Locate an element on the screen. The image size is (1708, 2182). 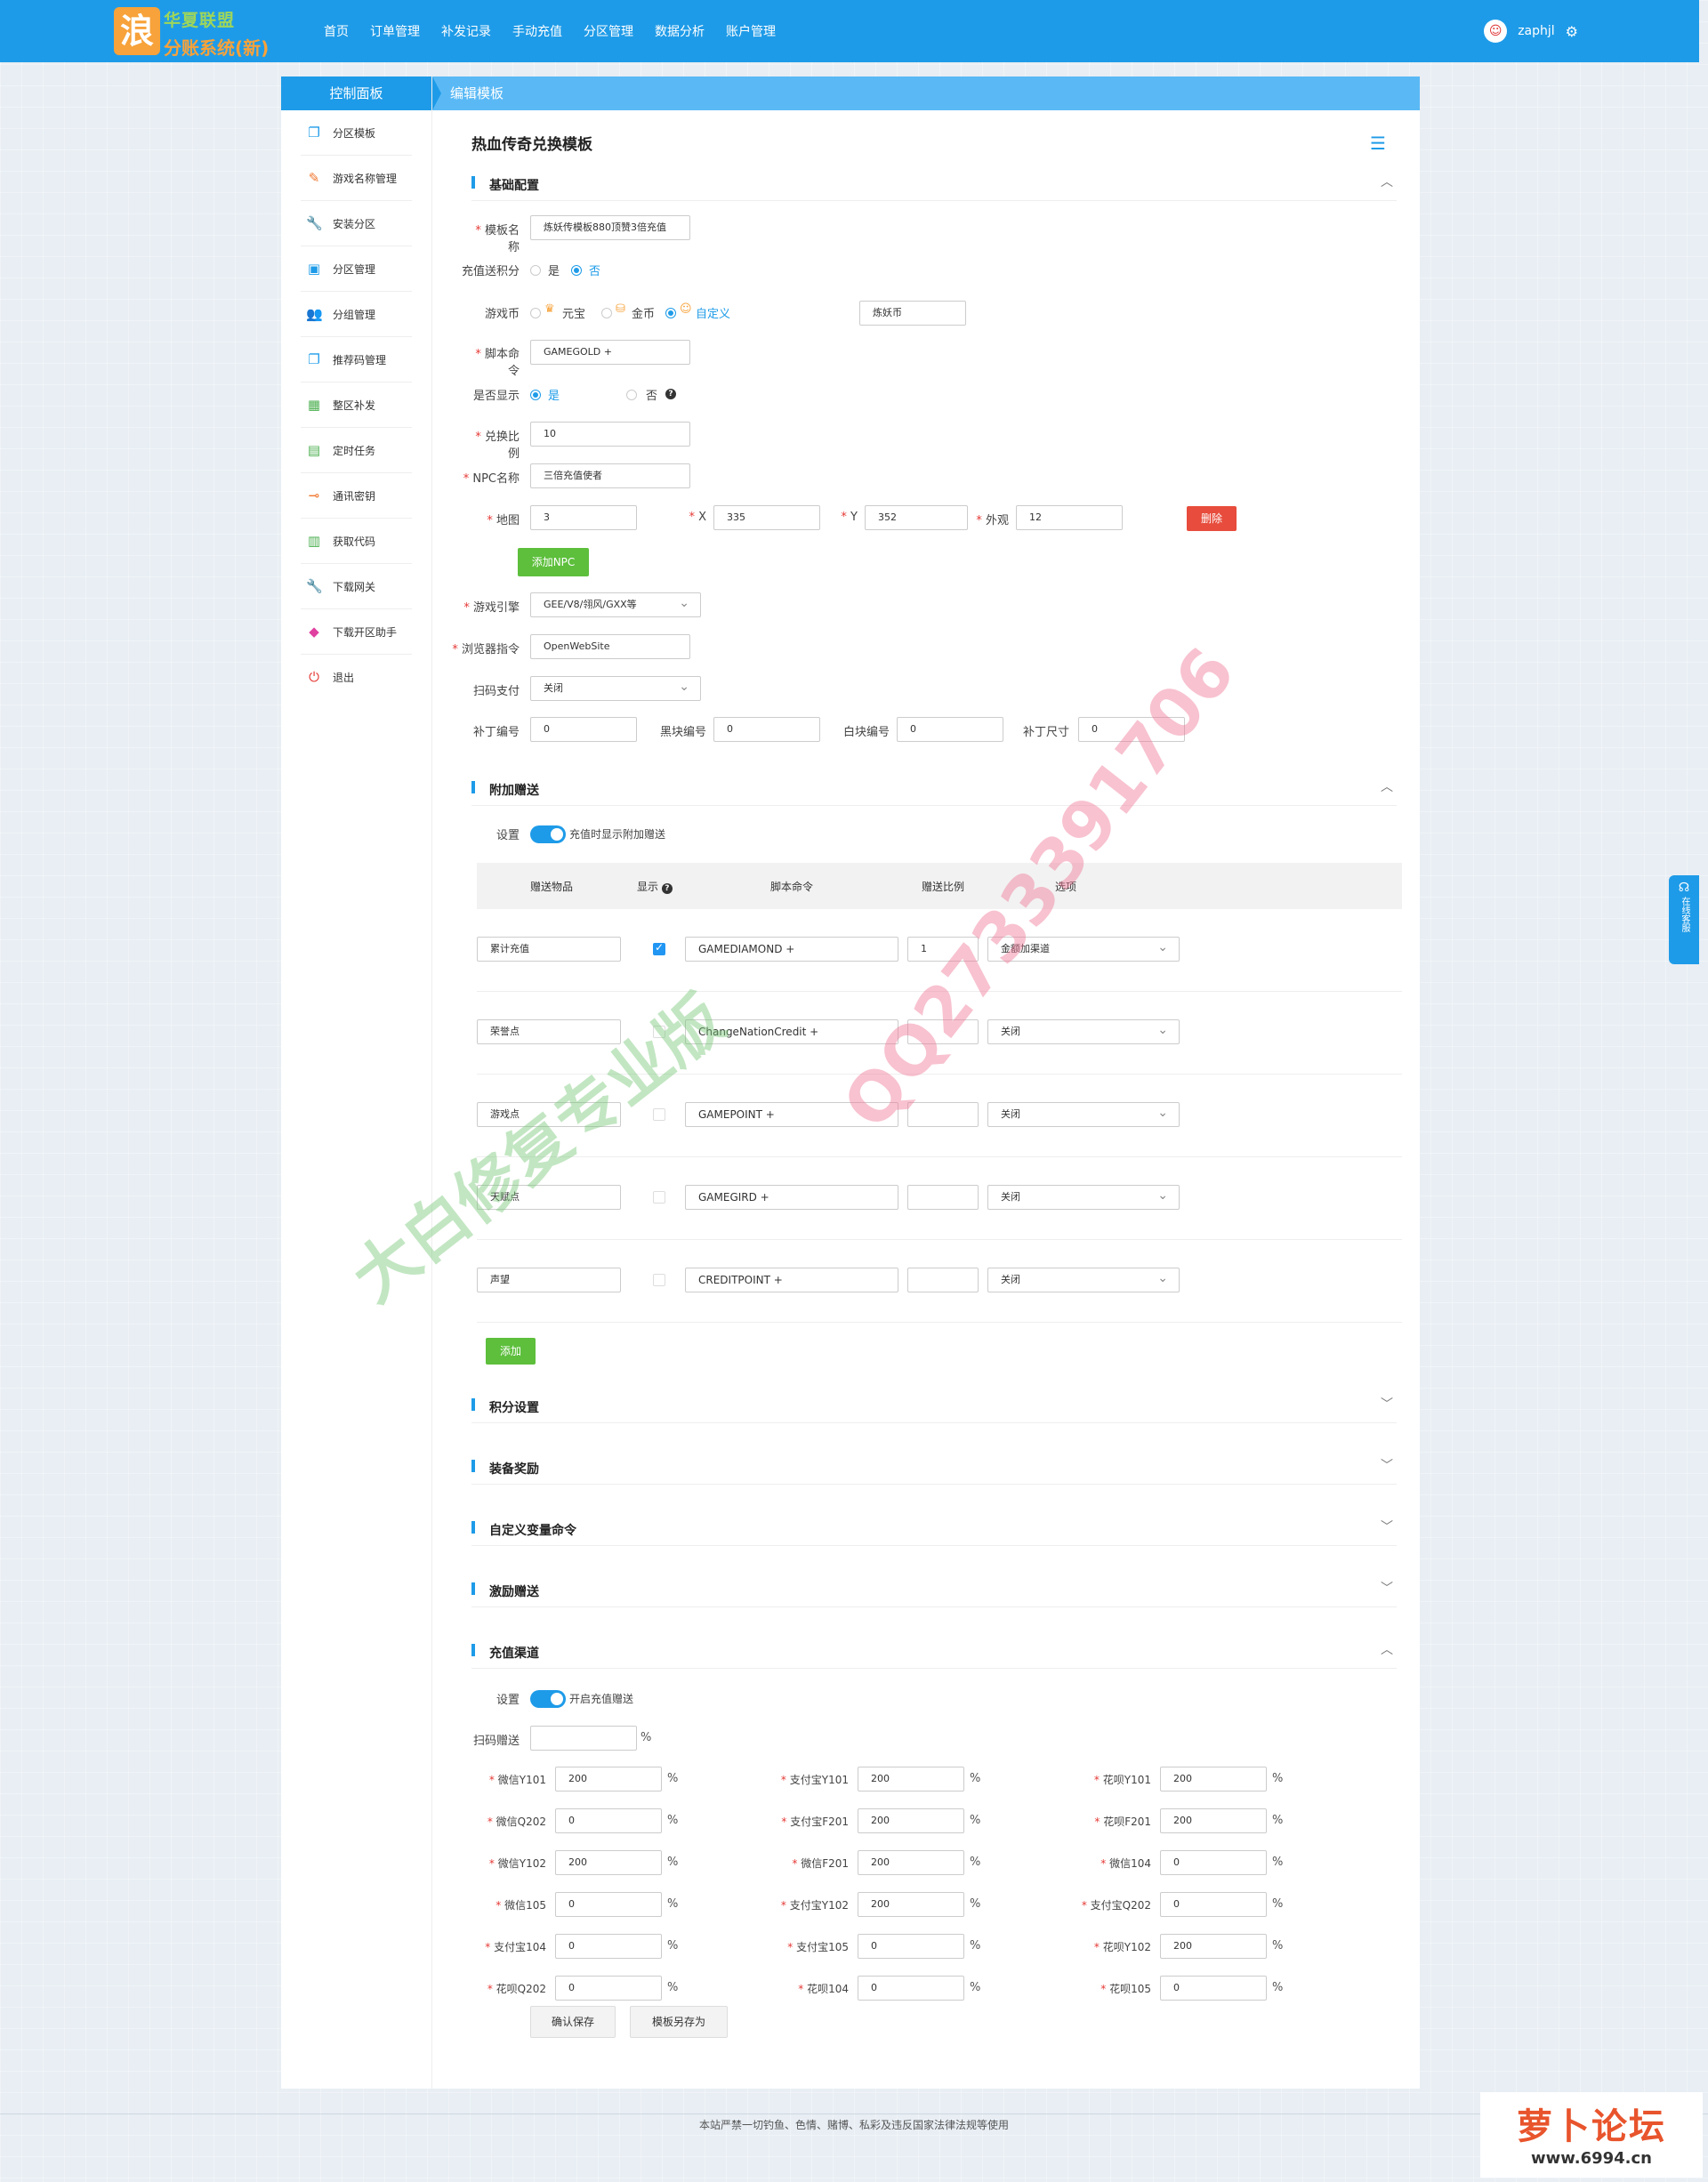
sidebar-item-download-helper: ◆ 下载开区助手 is located at coordinates (356, 632).